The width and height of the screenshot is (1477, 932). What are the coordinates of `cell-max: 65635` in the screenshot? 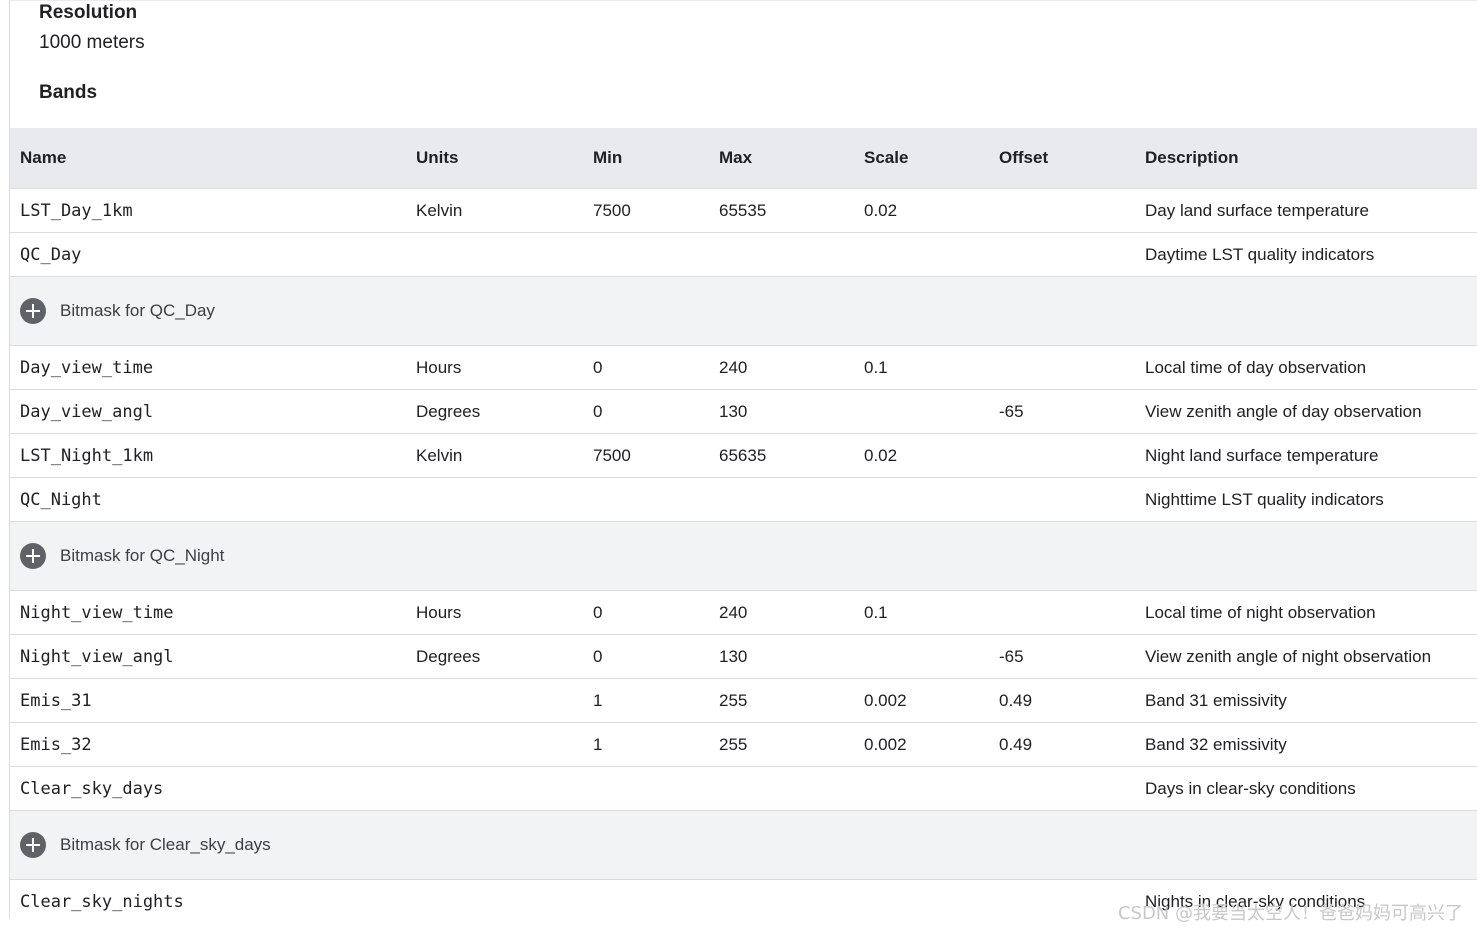 It's located at (743, 455).